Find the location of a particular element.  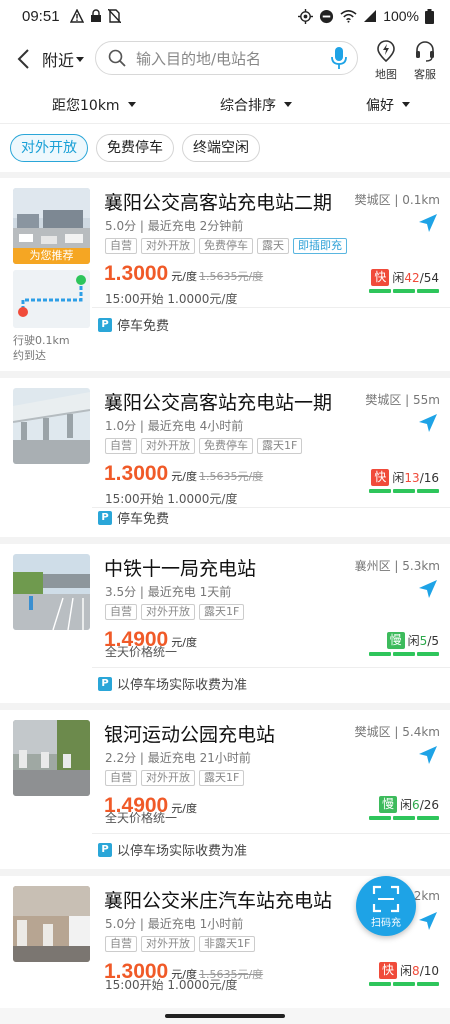

system-nav-bar is located at coordinates (225, 1016).